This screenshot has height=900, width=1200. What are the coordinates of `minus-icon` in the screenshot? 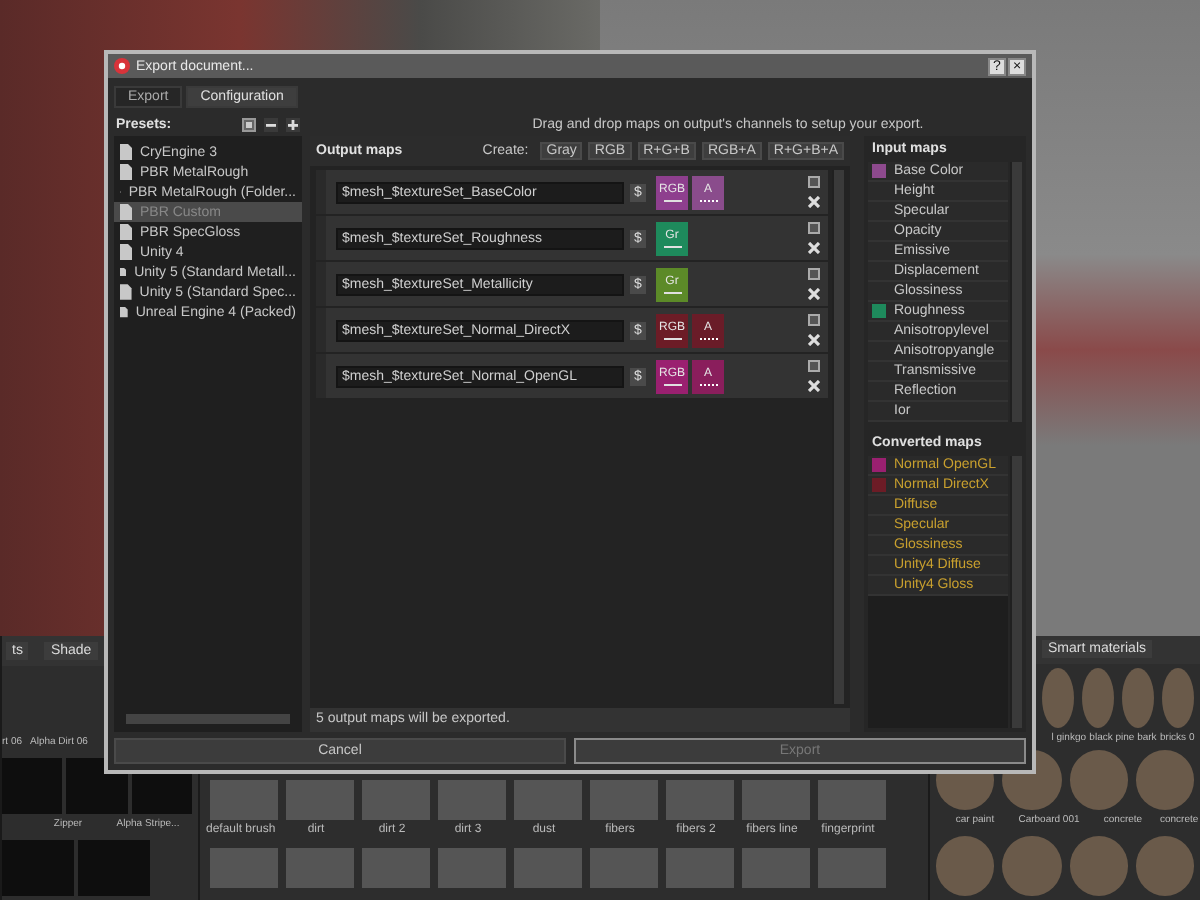 It's located at (271, 125).